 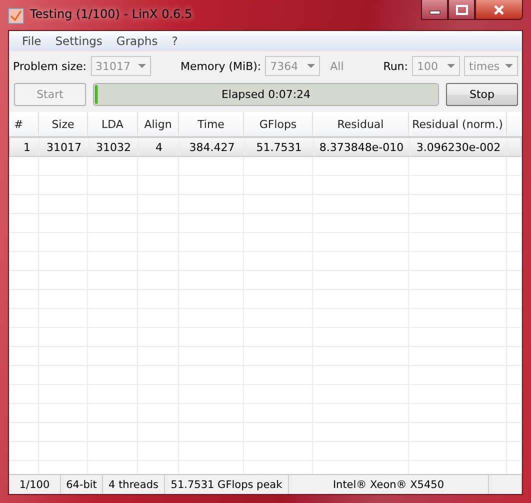 What do you see at coordinates (137, 41) in the screenshot?
I see `menu-item: Graphs` at bounding box center [137, 41].